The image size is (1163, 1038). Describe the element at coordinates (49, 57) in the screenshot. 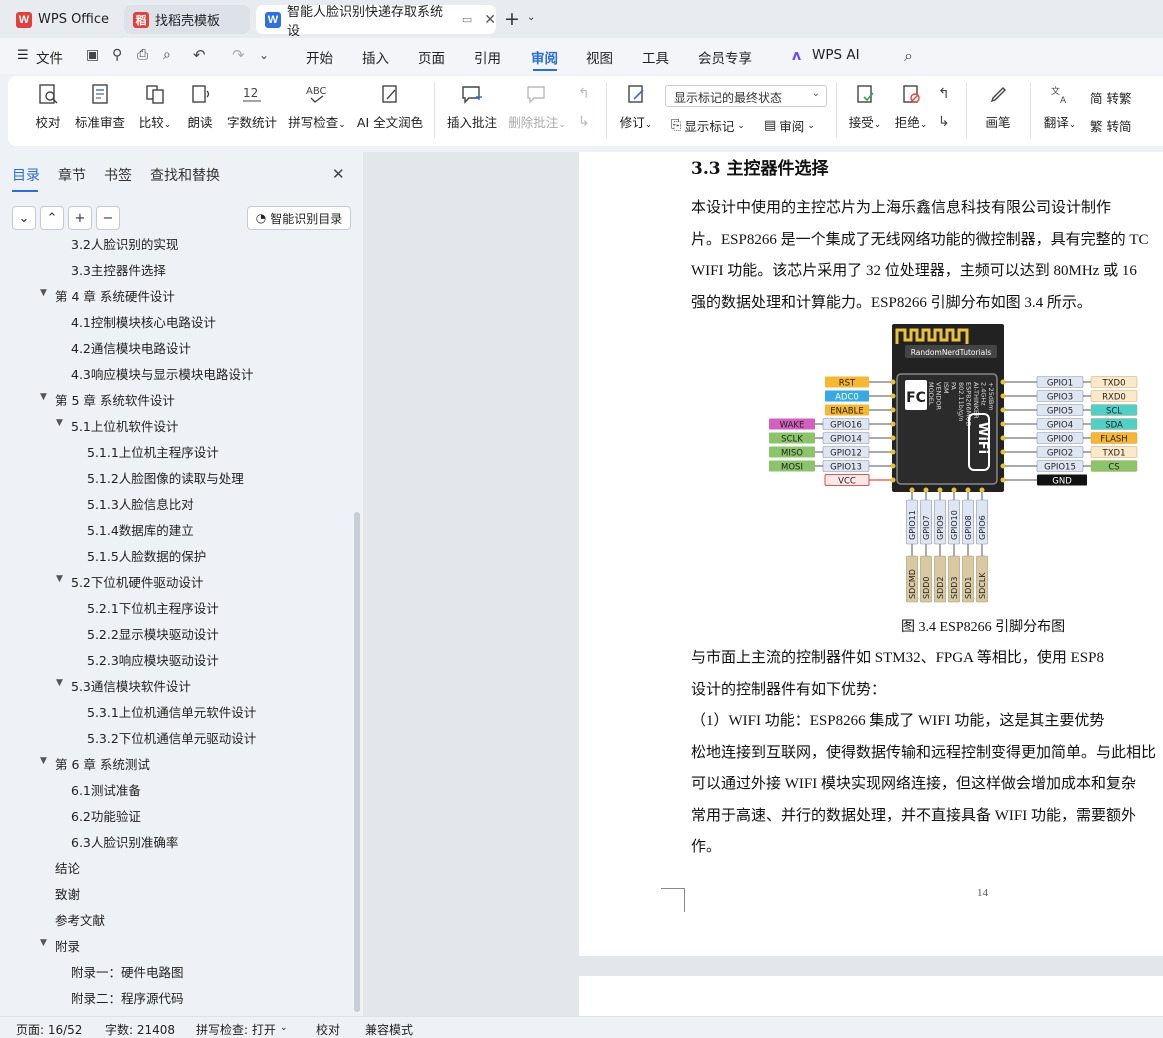

I see `menu-file: 文件` at that location.